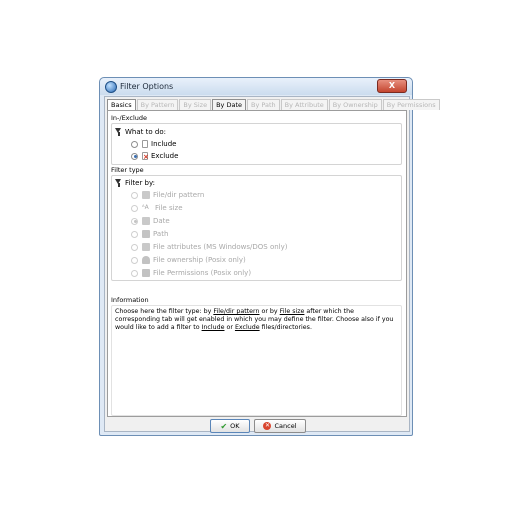 This screenshot has height=512, width=512. I want to click on file-dir-pattern-link: File/dir pattern, so click(236, 311).